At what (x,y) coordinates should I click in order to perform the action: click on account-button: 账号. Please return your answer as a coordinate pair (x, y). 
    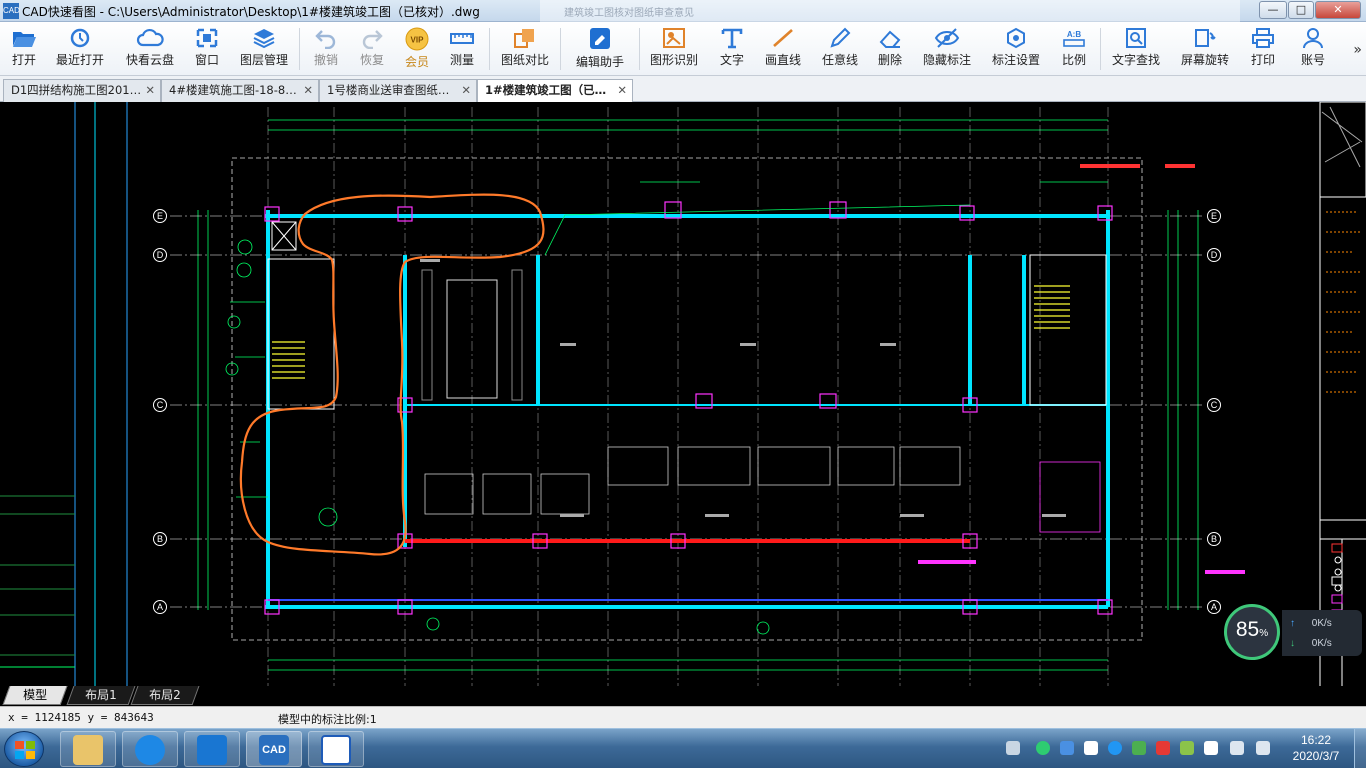
    Looking at the image, I should click on (1313, 49).